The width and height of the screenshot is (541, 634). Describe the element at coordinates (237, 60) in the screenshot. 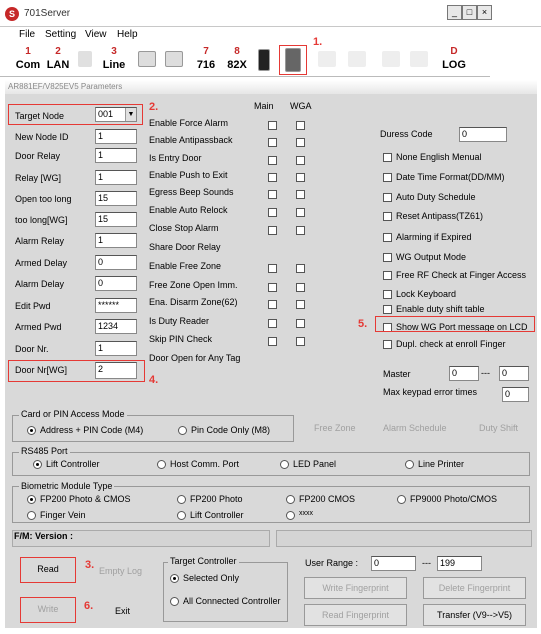

I see `82x-button: 8 82X` at that location.